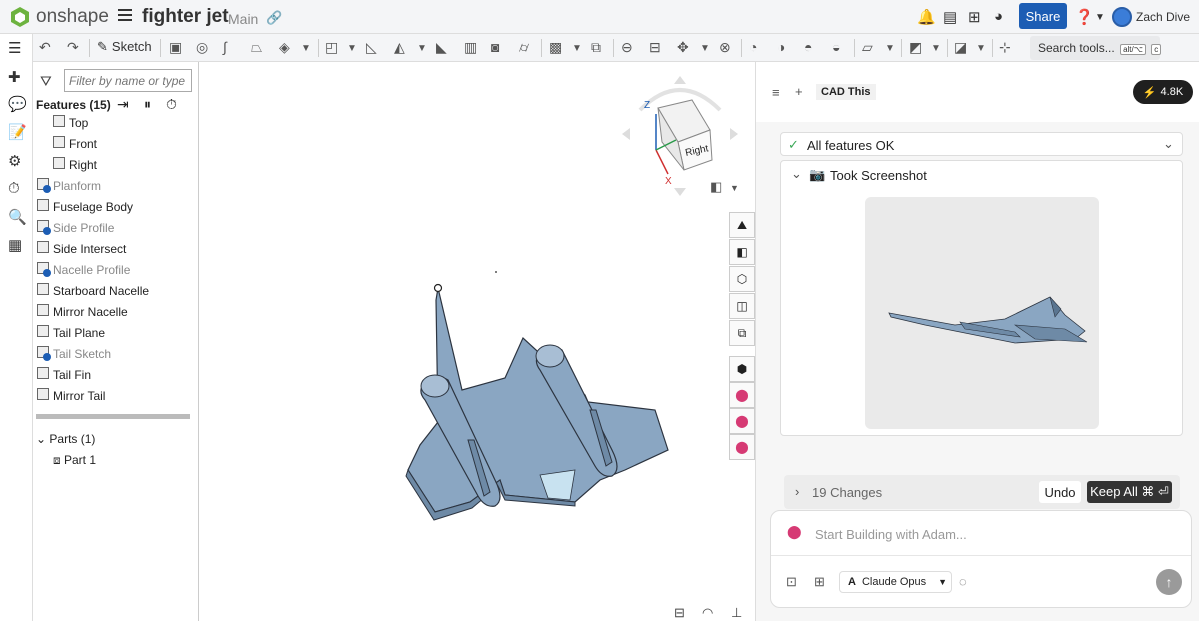 The height and width of the screenshot is (621, 1199). Describe the element at coordinates (1043, 16) in the screenshot. I see `share-button: Share` at that location.